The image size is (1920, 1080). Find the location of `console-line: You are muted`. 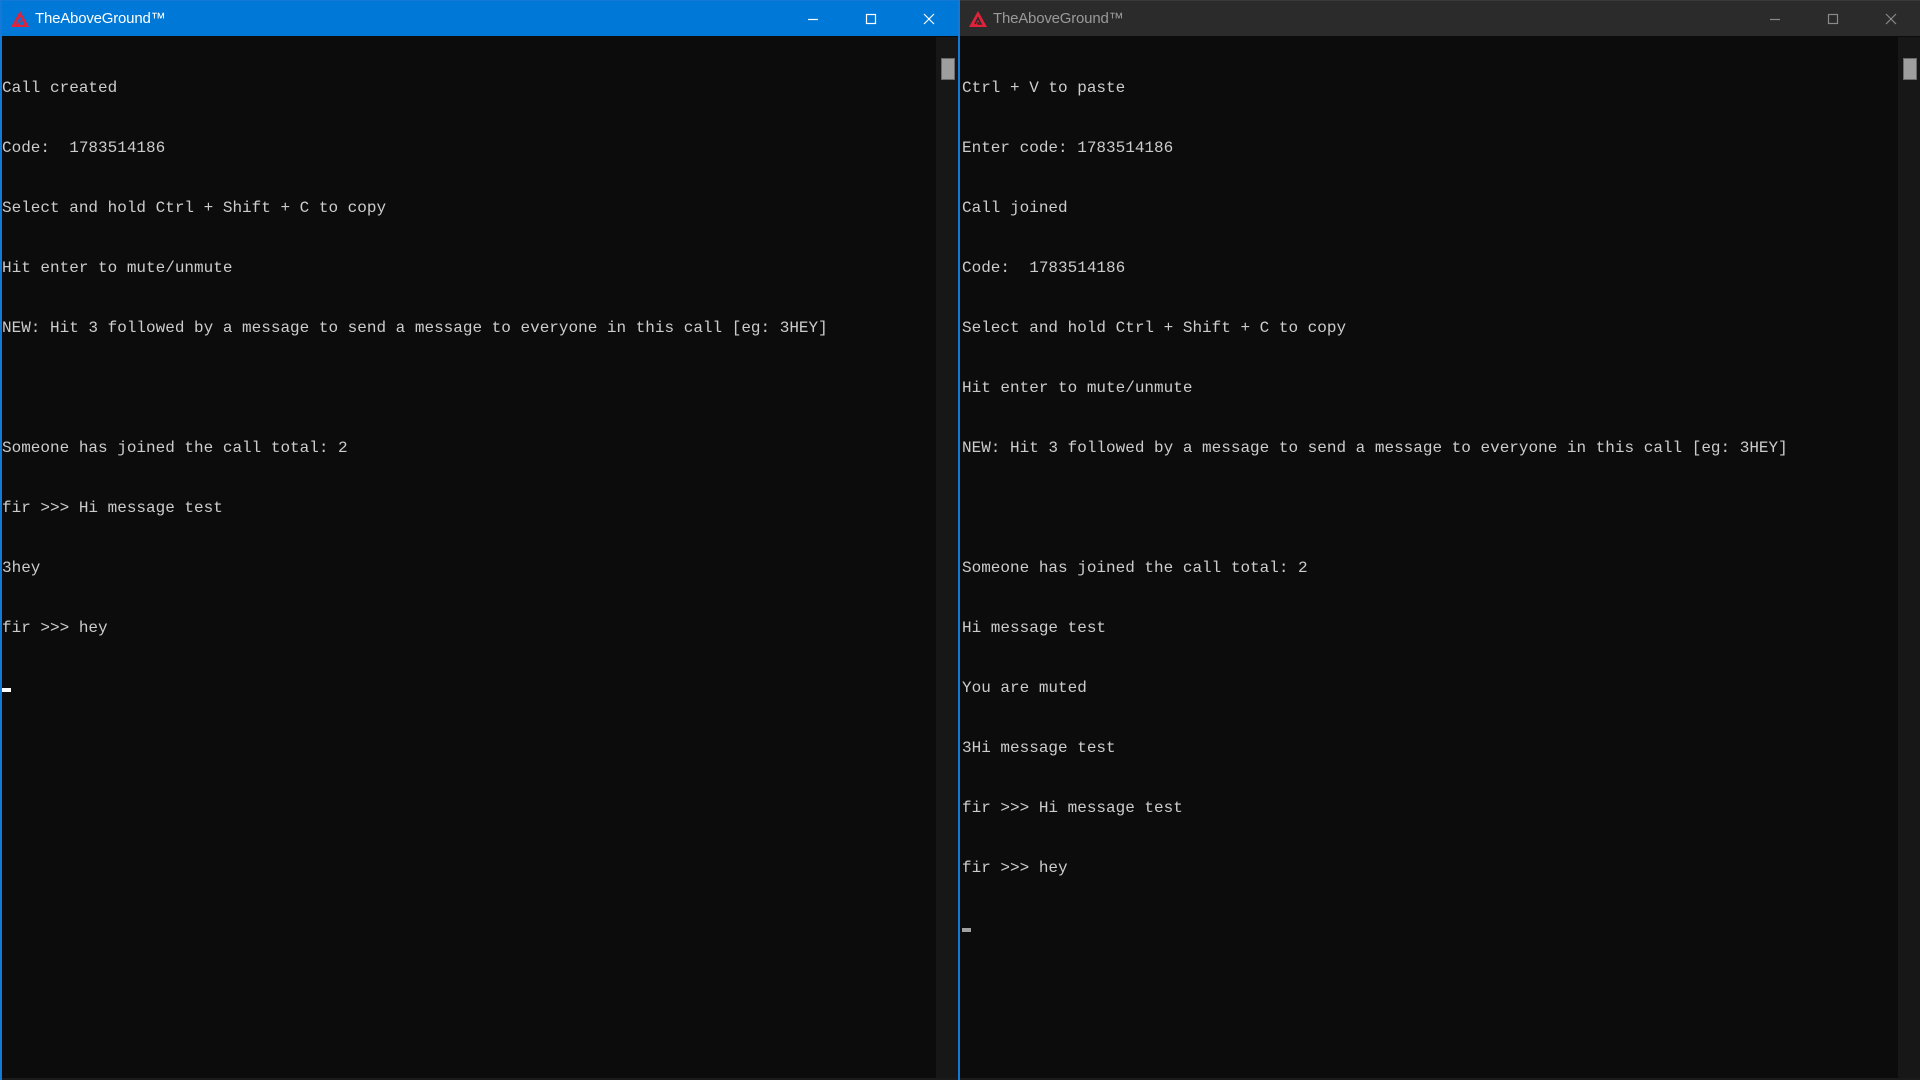

console-line: You are muted is located at coordinates (1024, 688).